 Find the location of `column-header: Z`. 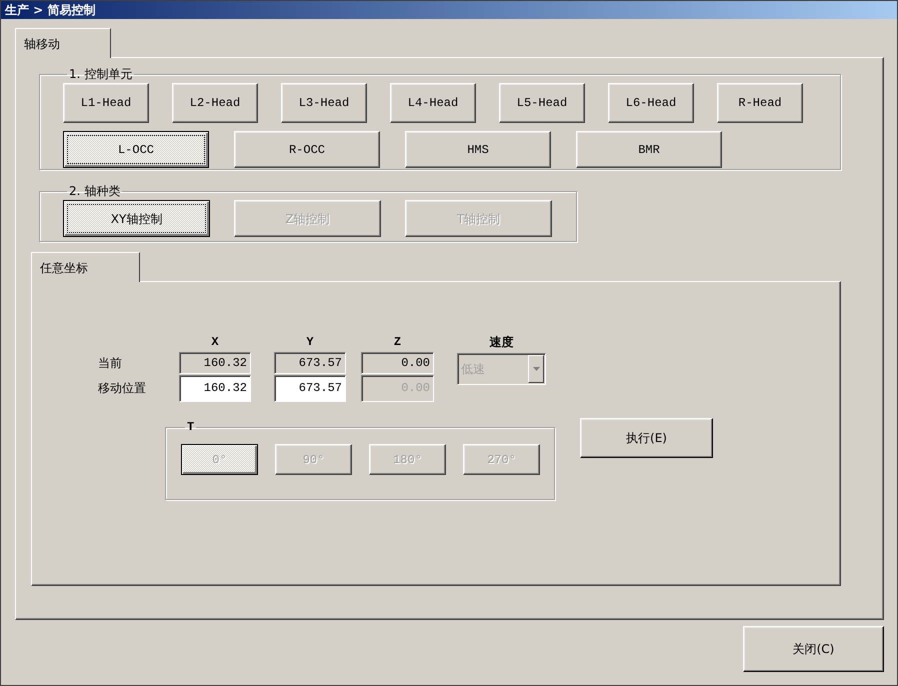

column-header: Z is located at coordinates (397, 342).